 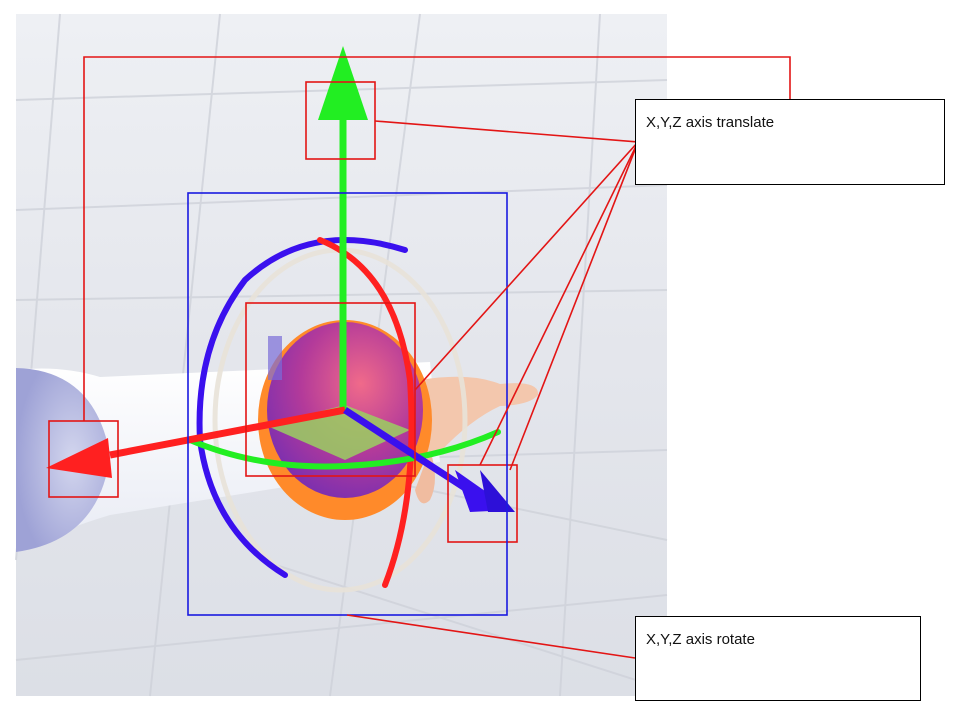 I want to click on translate-callout: X,Y,Z axis translate, so click(x=790, y=142).